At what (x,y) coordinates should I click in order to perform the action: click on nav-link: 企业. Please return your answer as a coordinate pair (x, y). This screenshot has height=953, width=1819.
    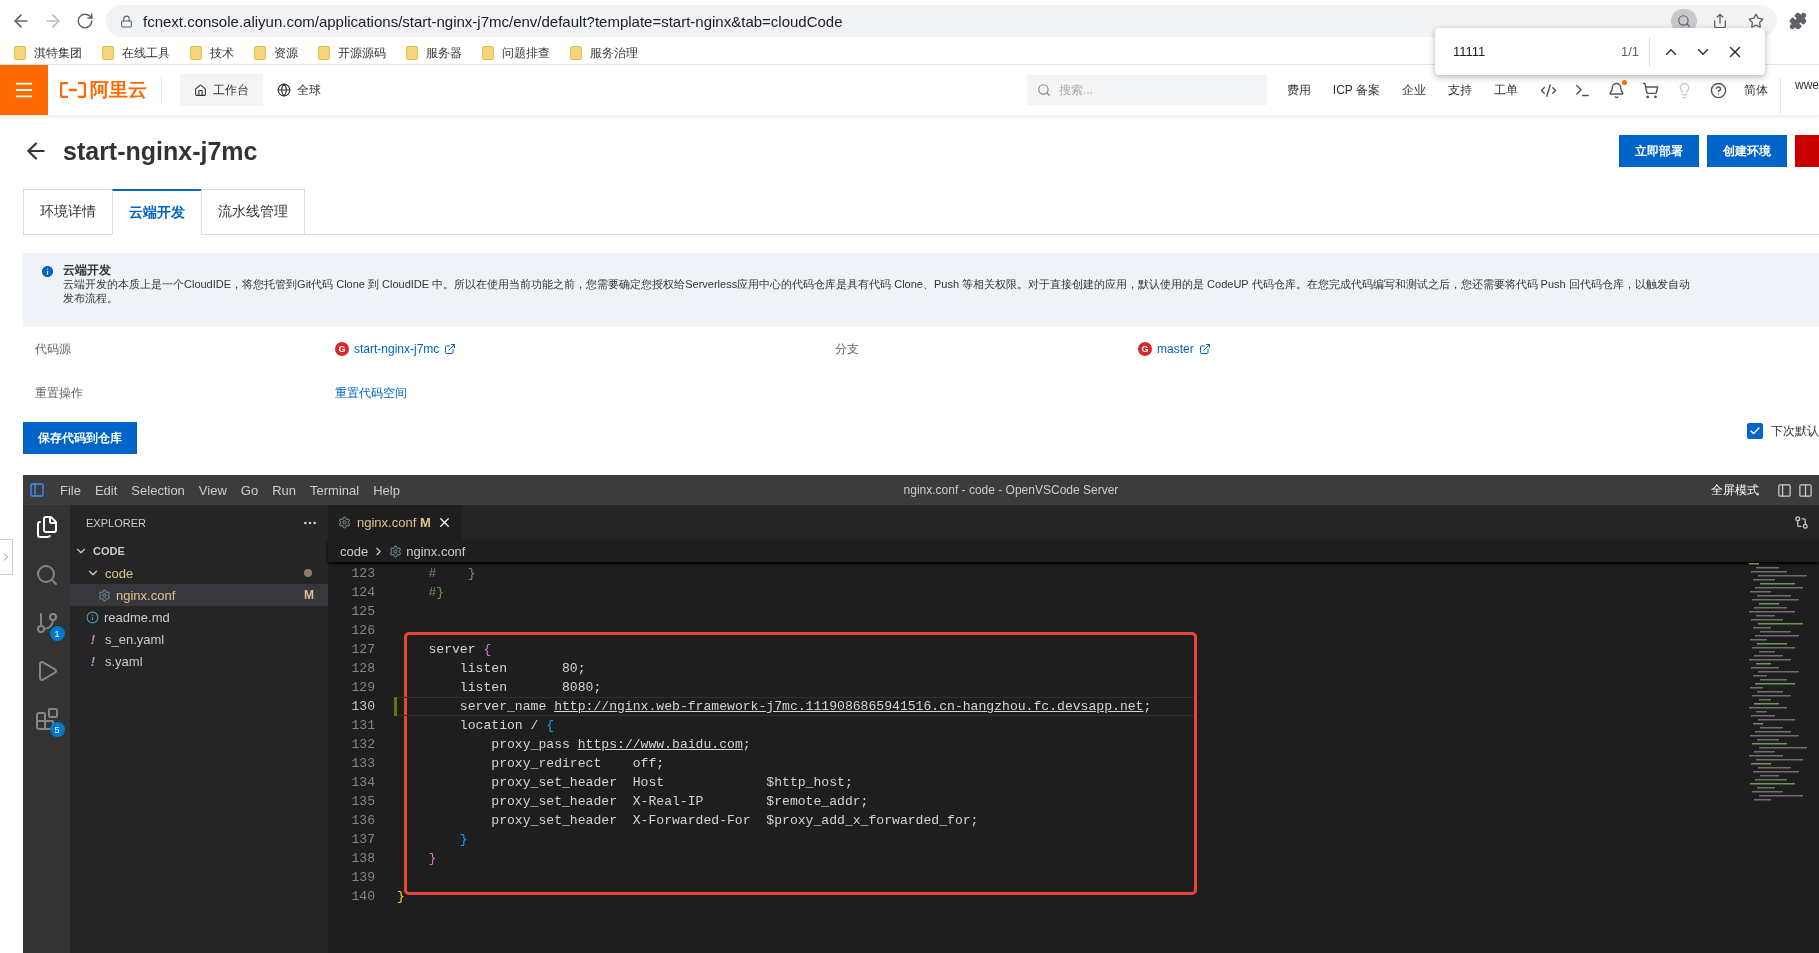
    Looking at the image, I should click on (1414, 90).